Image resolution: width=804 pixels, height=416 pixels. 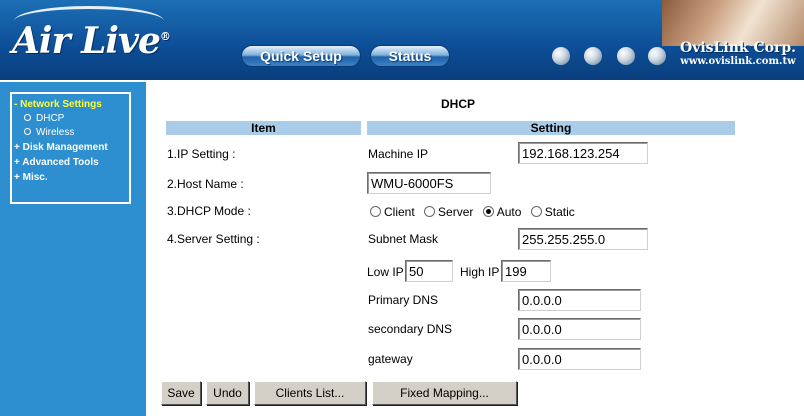 What do you see at coordinates (201, 154) in the screenshot?
I see `row-label-ip-setting: 1.IP Setting :` at bounding box center [201, 154].